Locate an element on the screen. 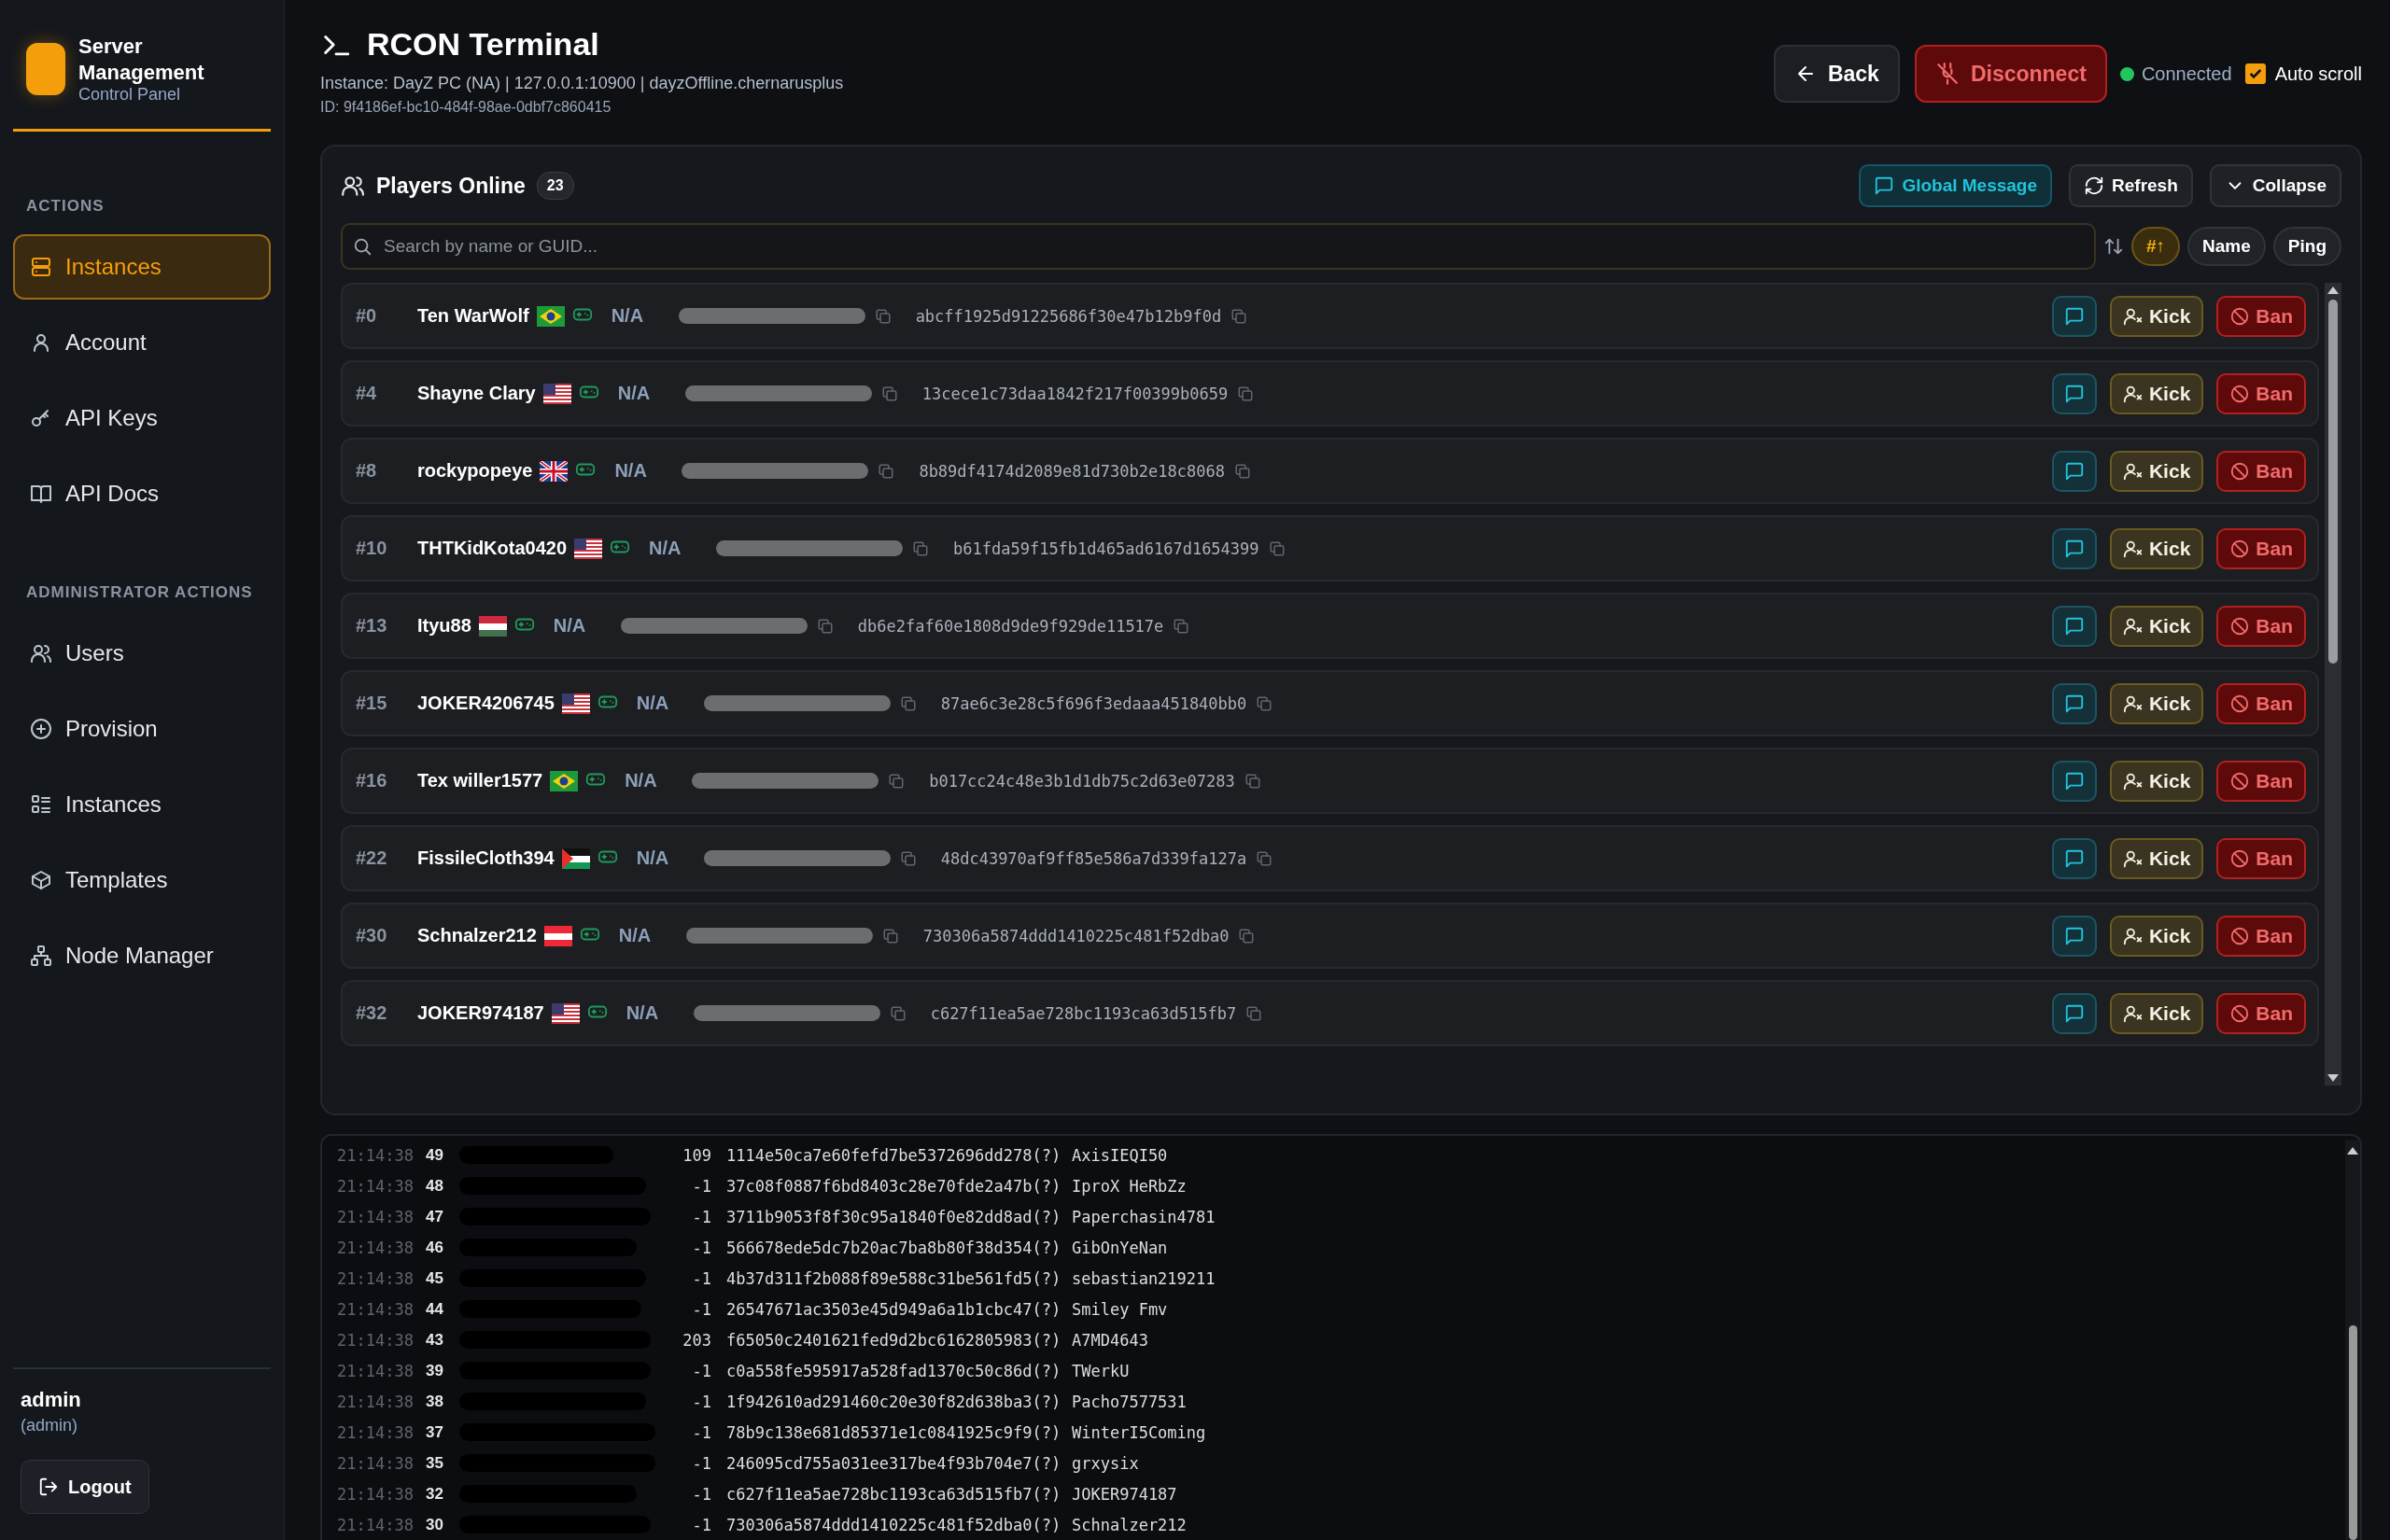 This screenshot has height=1540, width=2390. nav-item: API Docs is located at coordinates (142, 493).